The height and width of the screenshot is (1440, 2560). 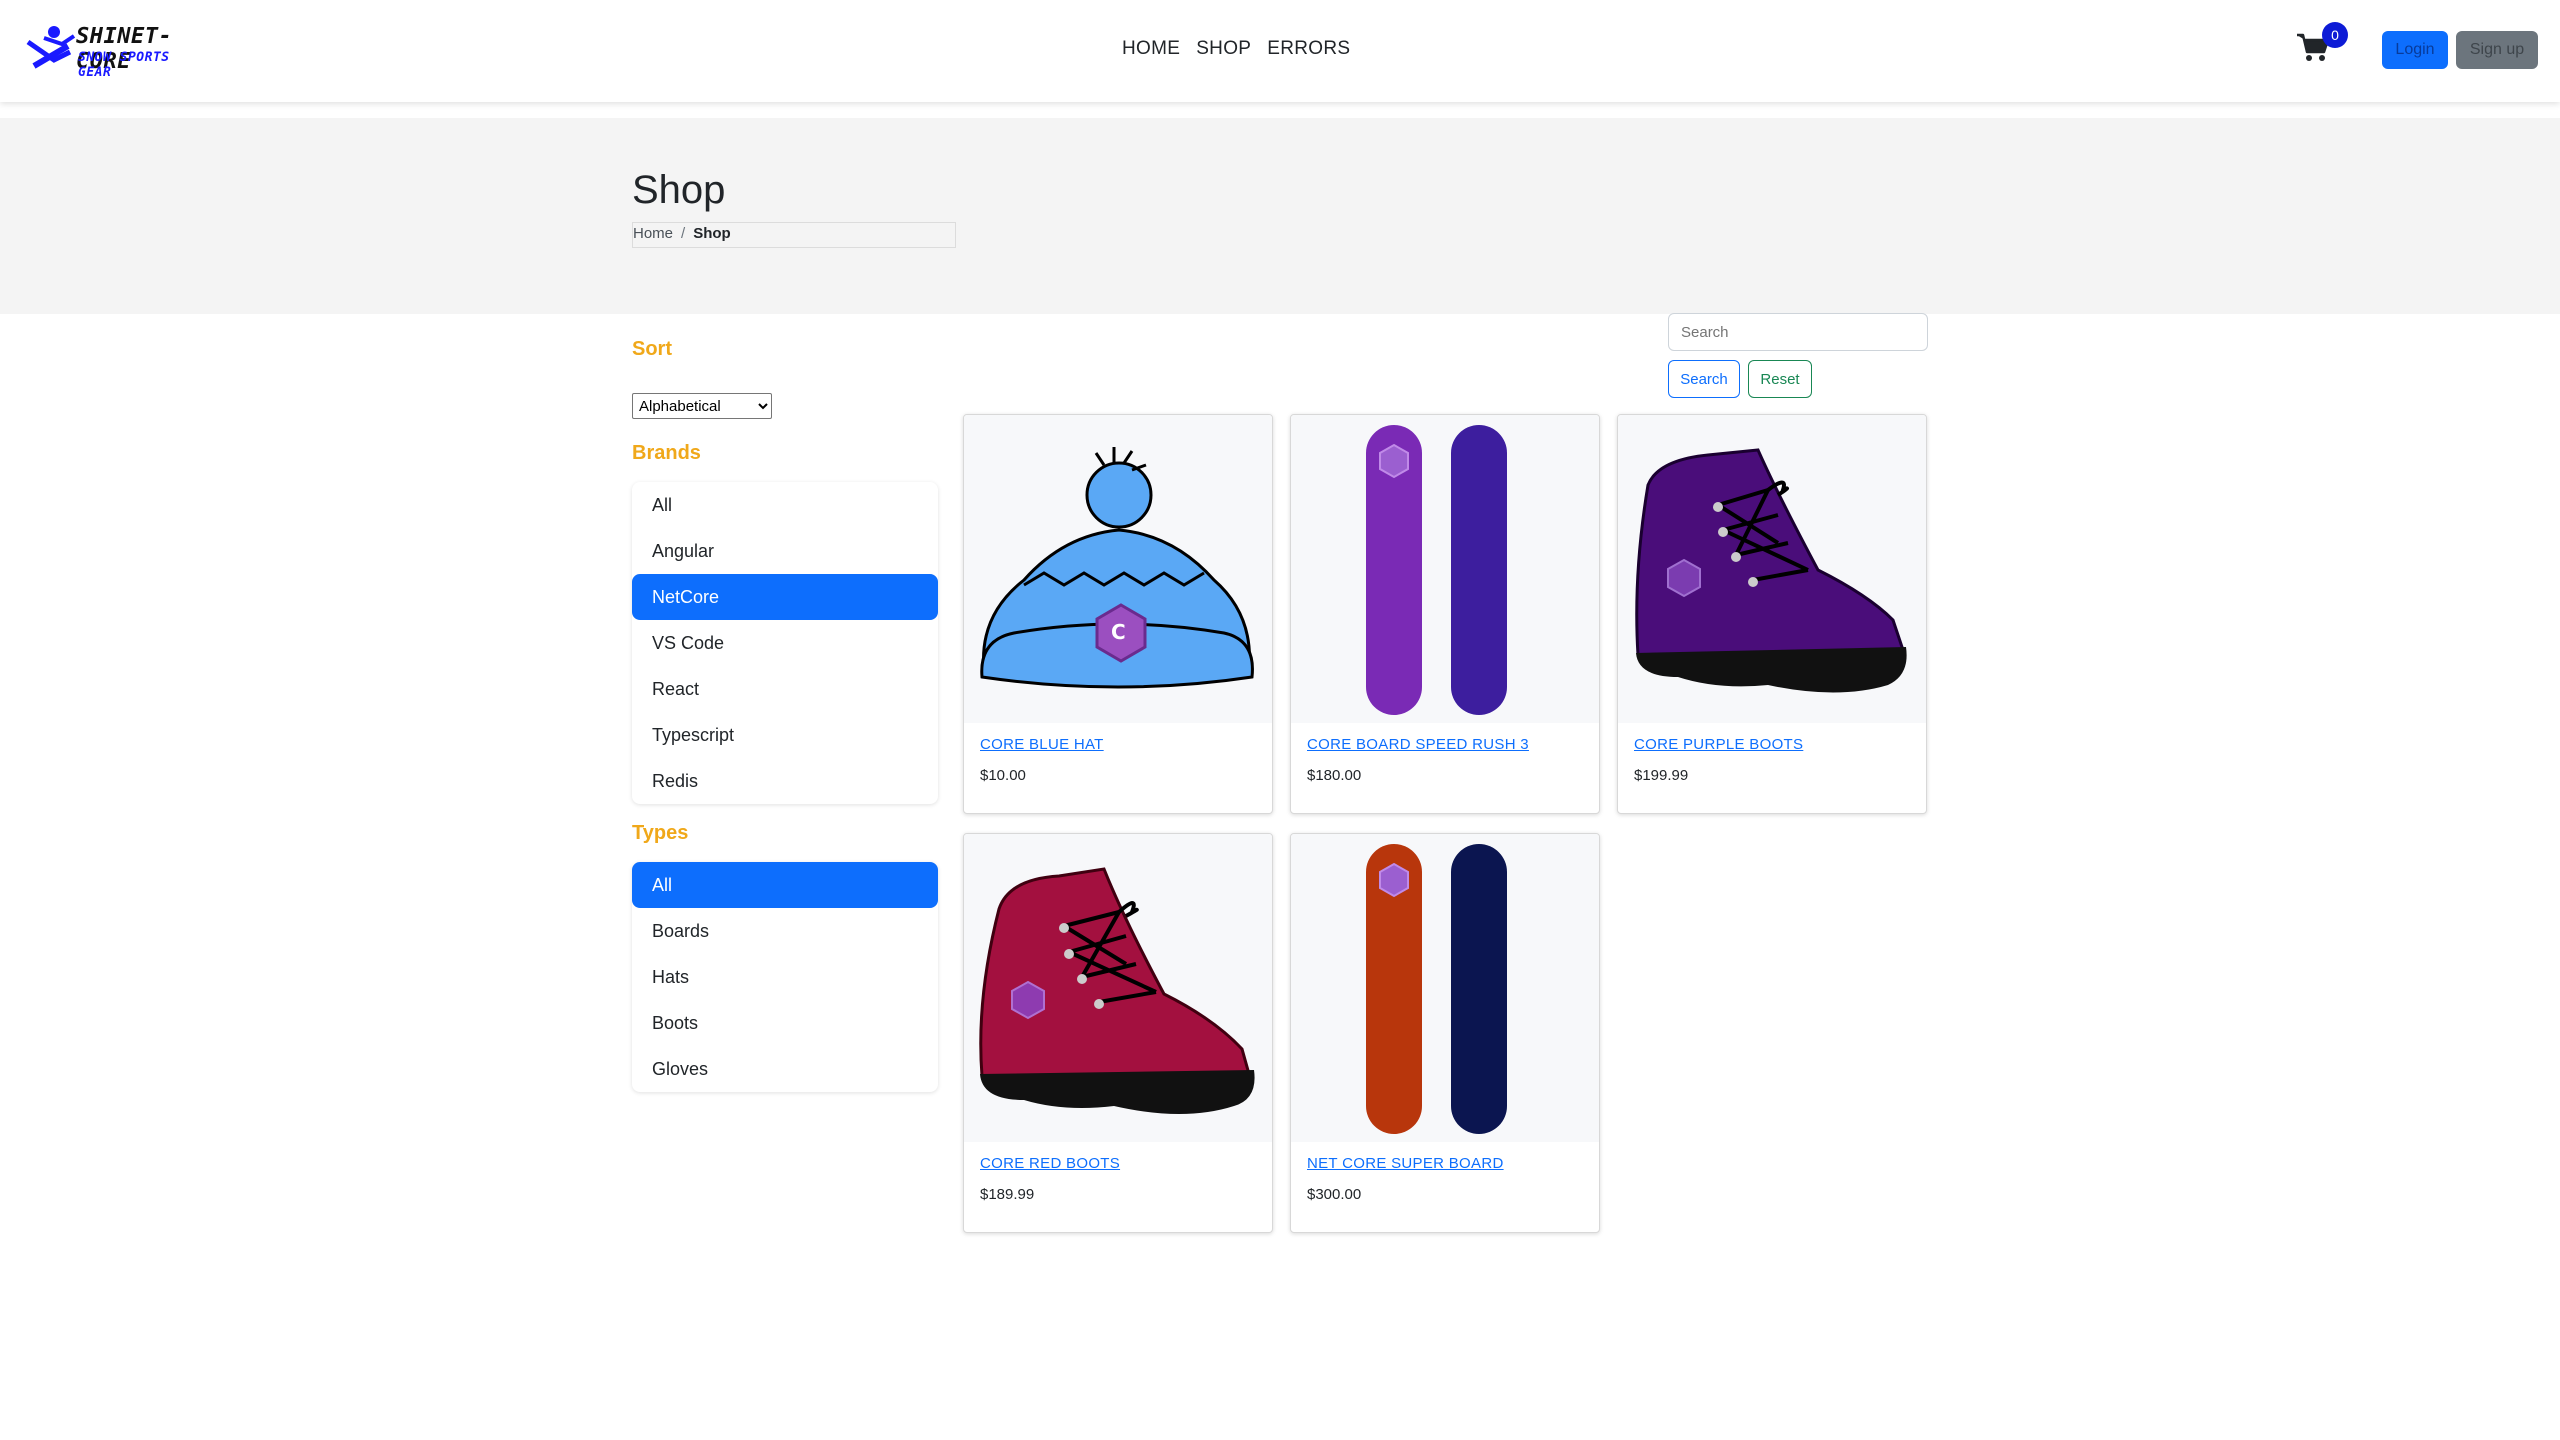 What do you see at coordinates (51, 47) in the screenshot?
I see `skier-icon` at bounding box center [51, 47].